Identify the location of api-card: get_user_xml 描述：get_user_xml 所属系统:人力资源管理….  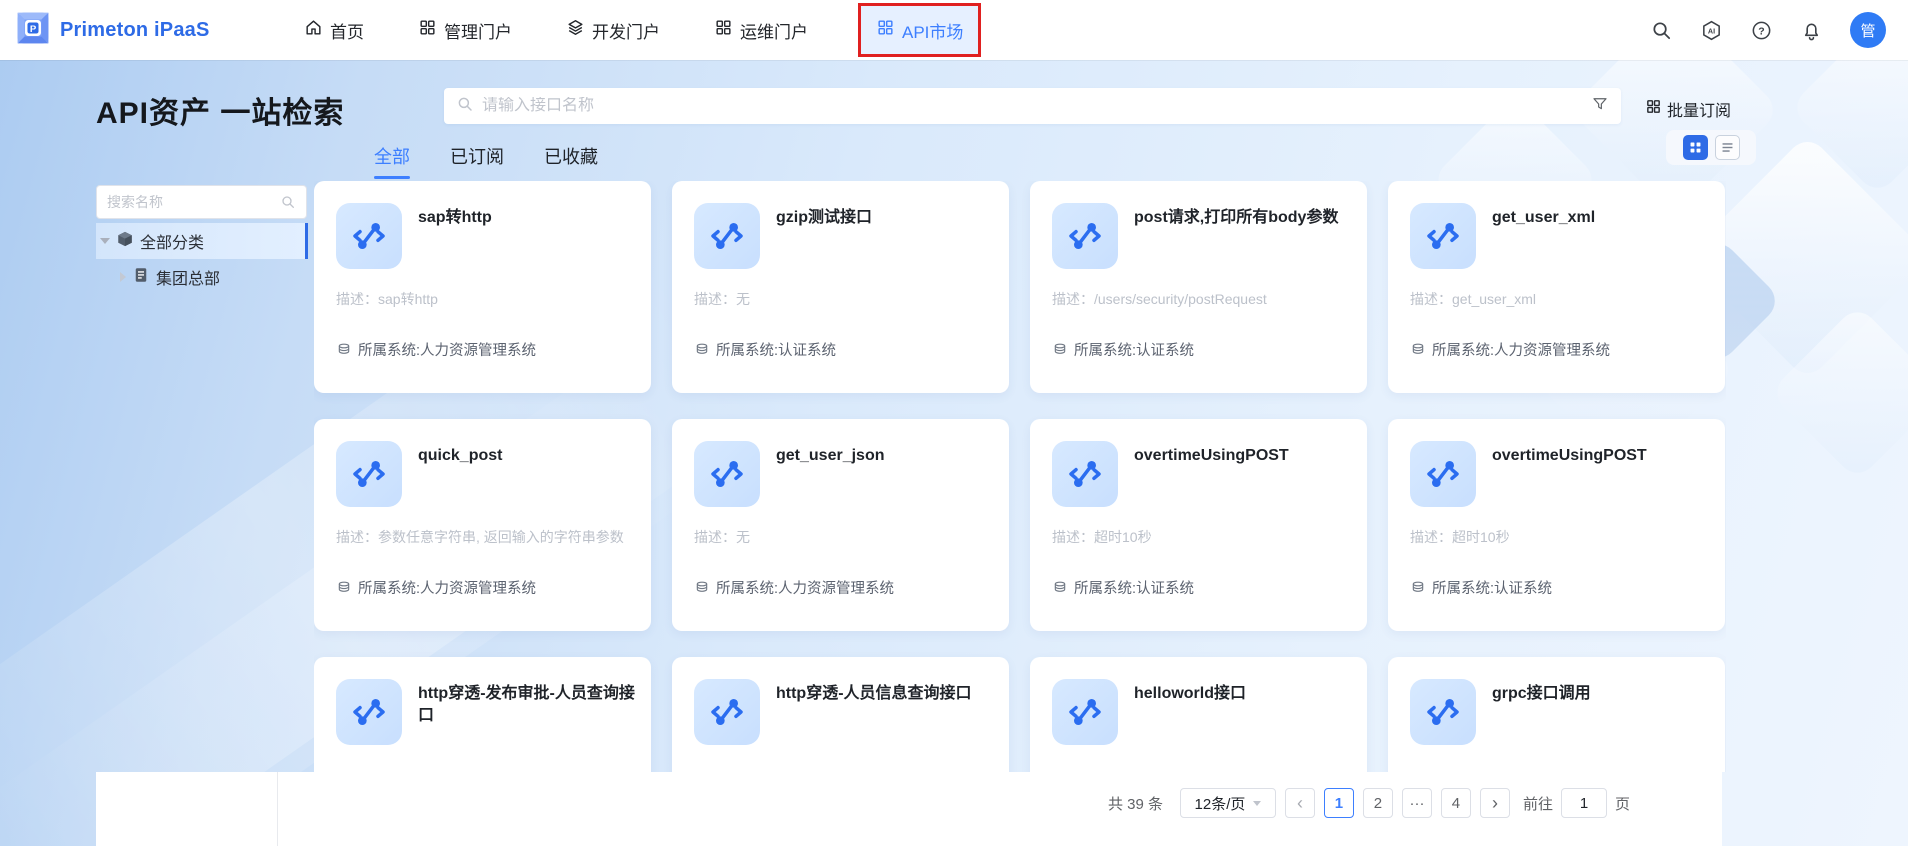
(1556, 287).